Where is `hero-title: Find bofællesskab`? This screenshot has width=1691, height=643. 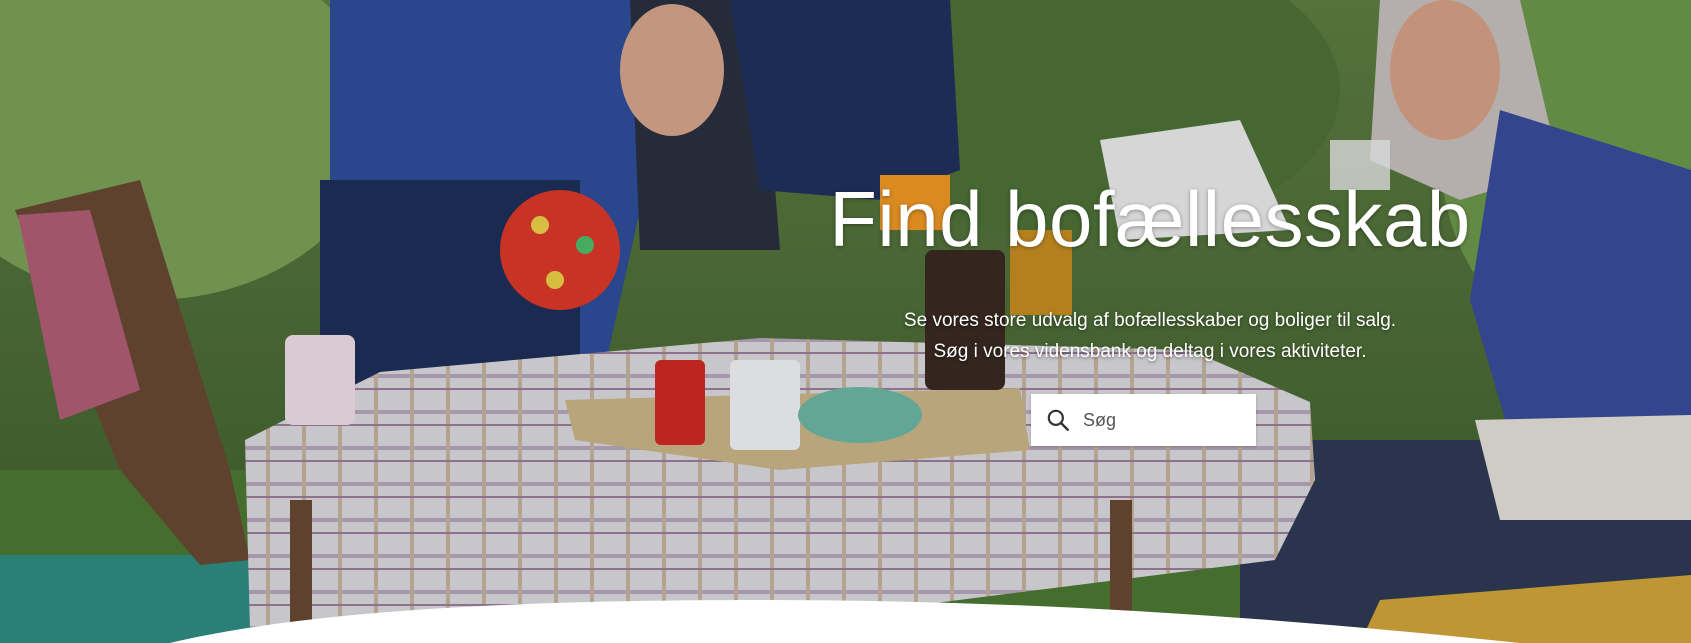
hero-title: Find bofællesskab is located at coordinates (1150, 219).